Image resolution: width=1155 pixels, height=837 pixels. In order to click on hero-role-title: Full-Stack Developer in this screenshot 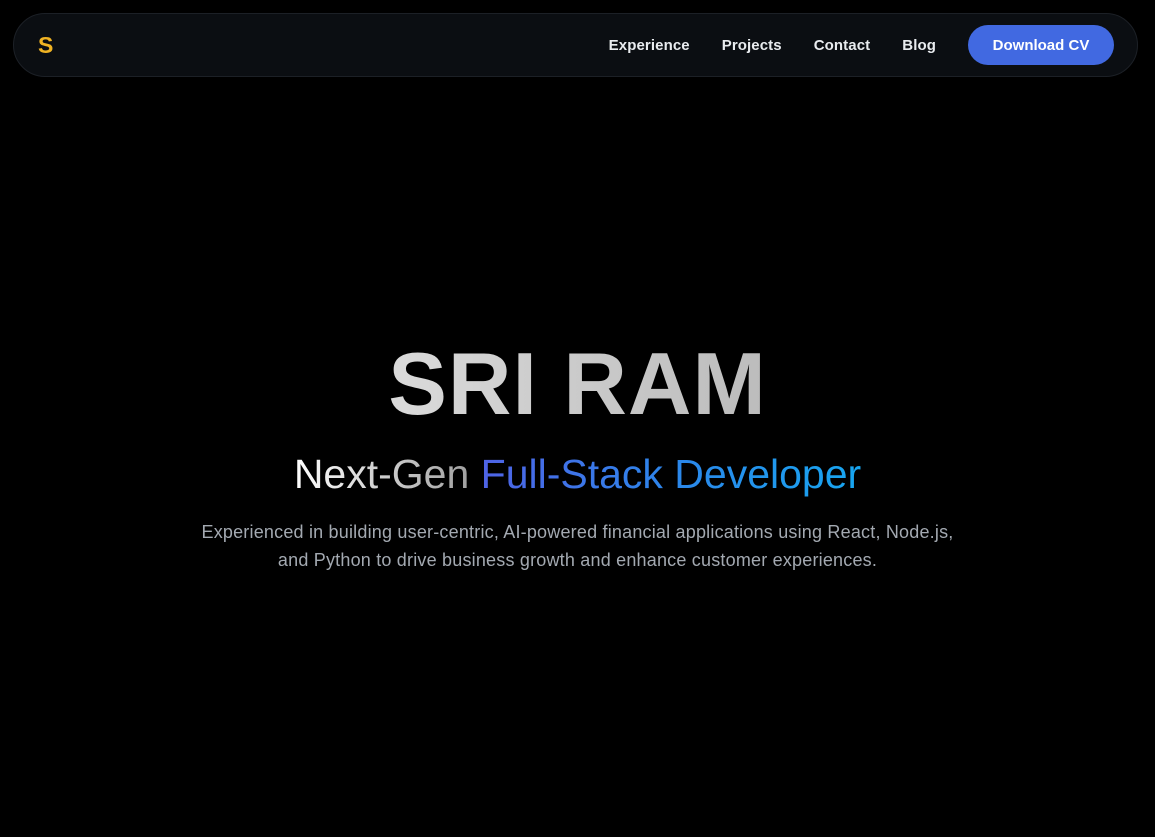, I will do `click(671, 474)`.